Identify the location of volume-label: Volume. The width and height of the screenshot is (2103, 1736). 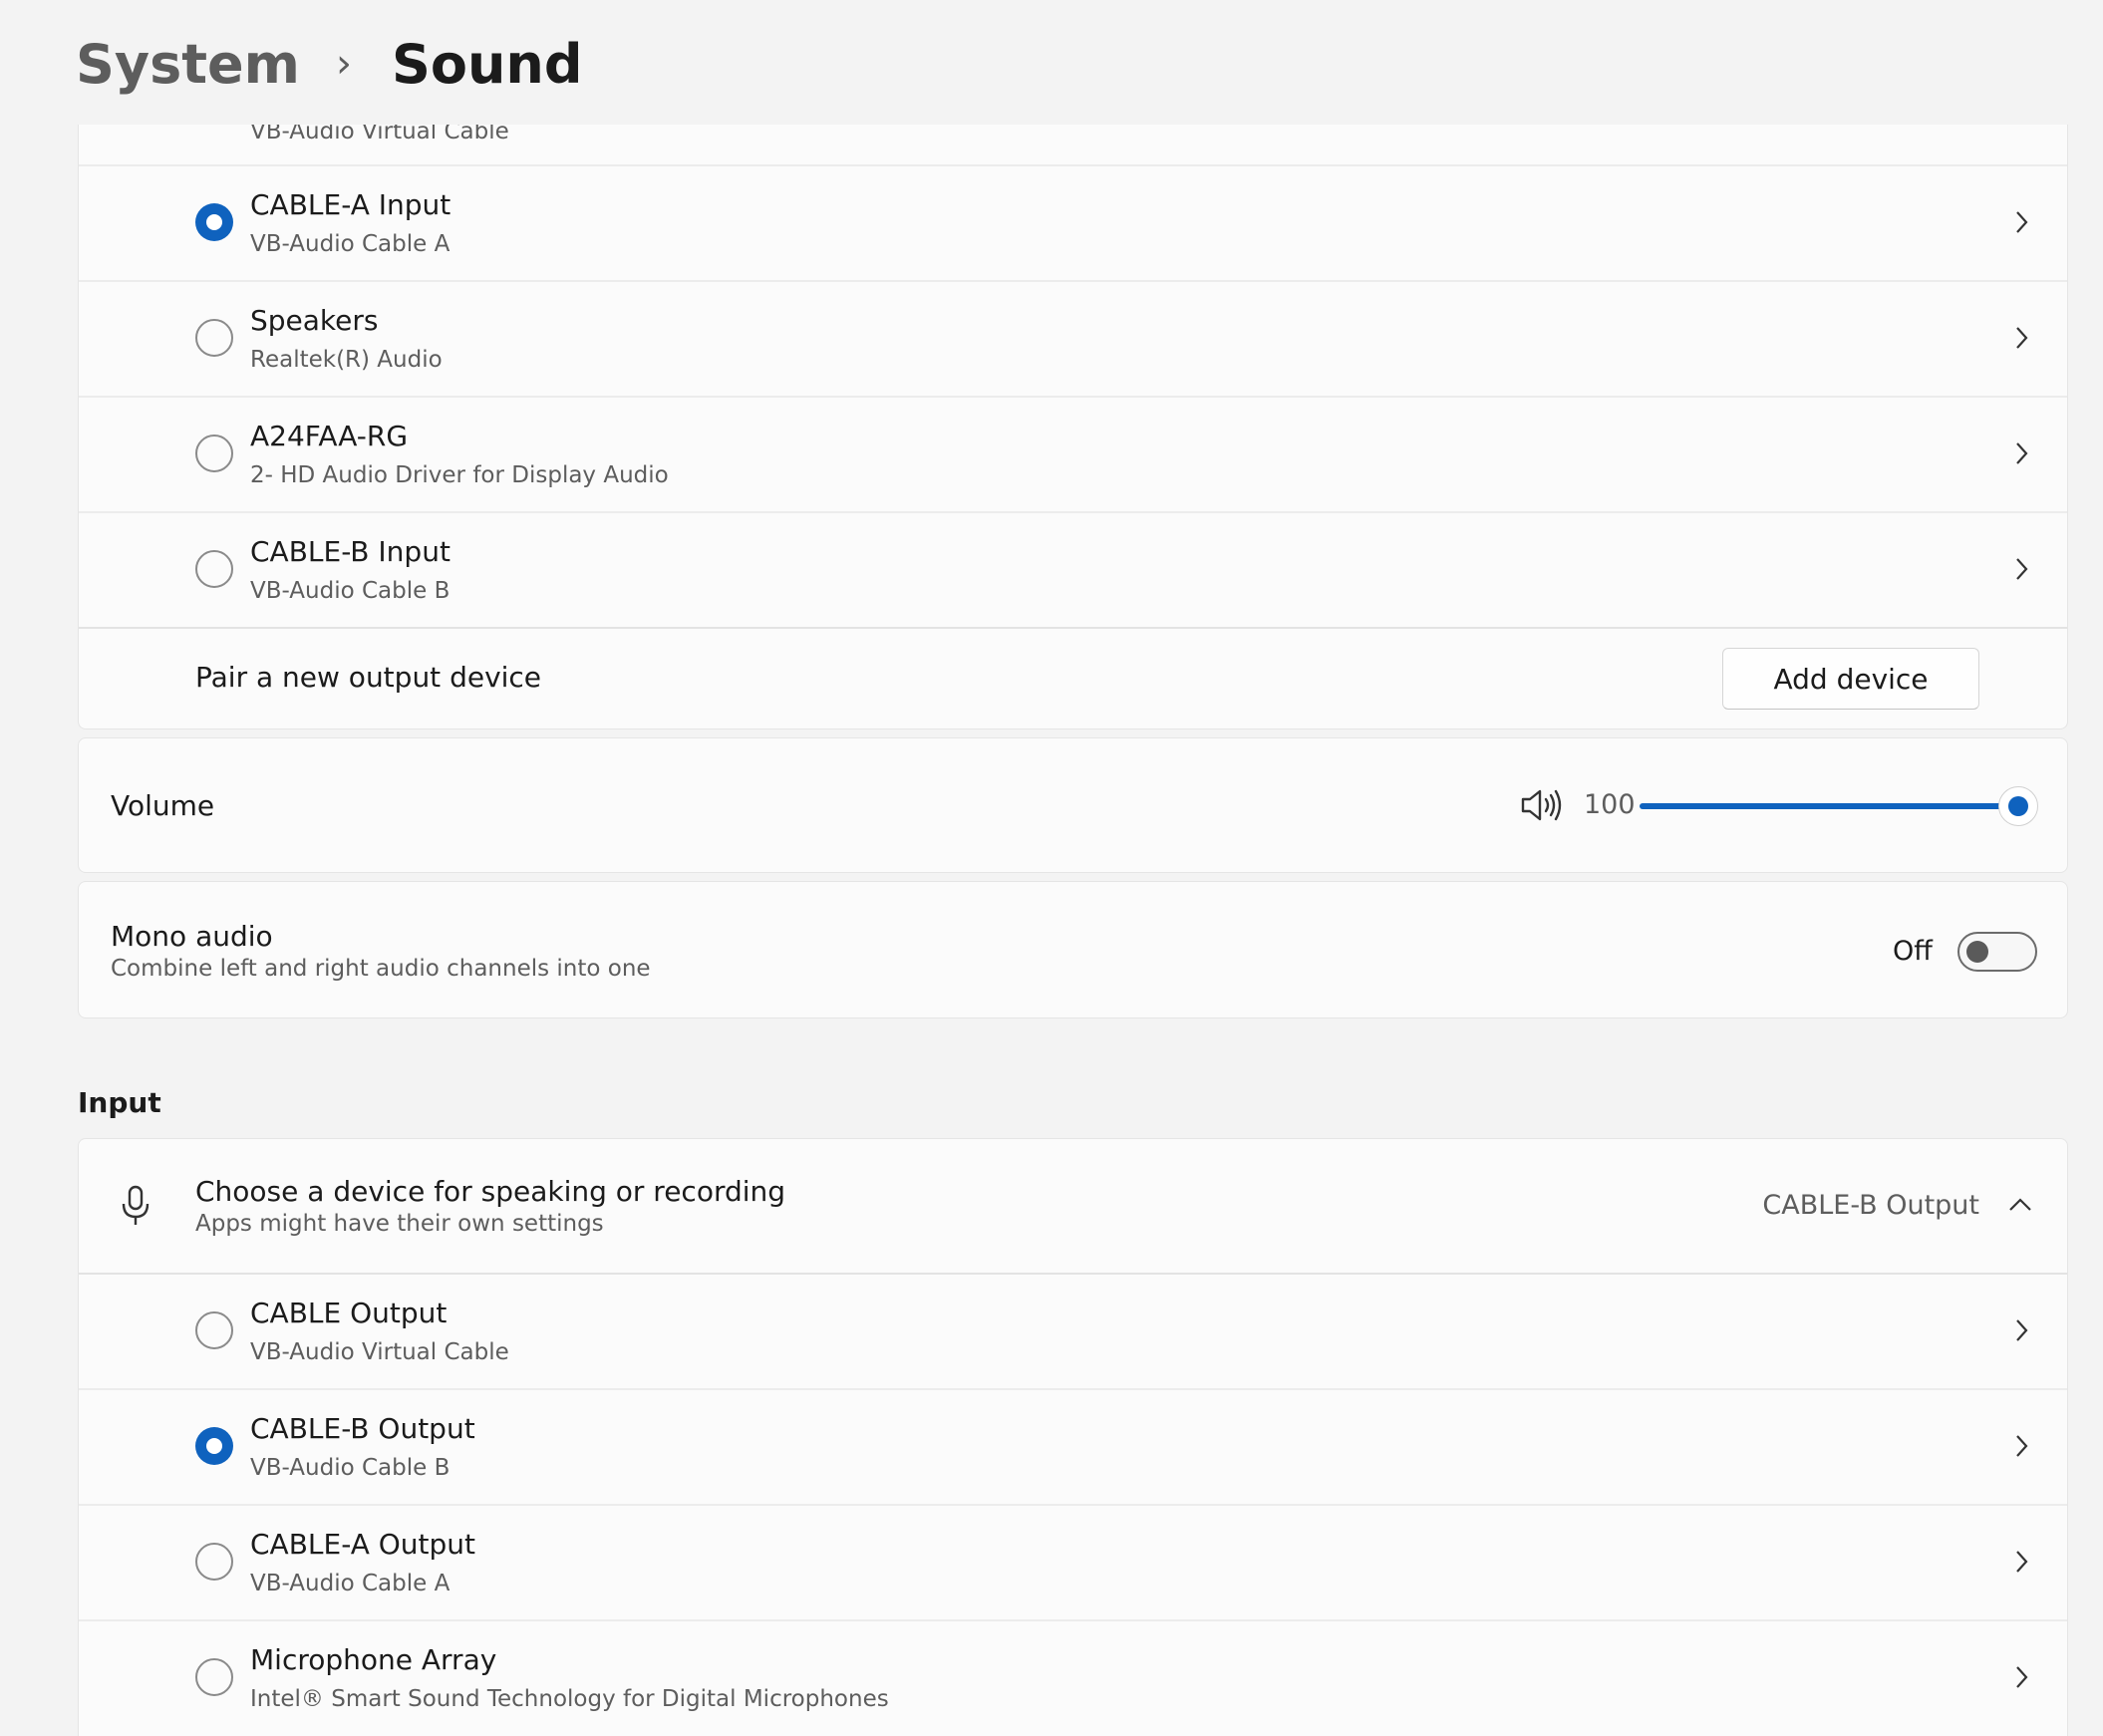
(163, 805).